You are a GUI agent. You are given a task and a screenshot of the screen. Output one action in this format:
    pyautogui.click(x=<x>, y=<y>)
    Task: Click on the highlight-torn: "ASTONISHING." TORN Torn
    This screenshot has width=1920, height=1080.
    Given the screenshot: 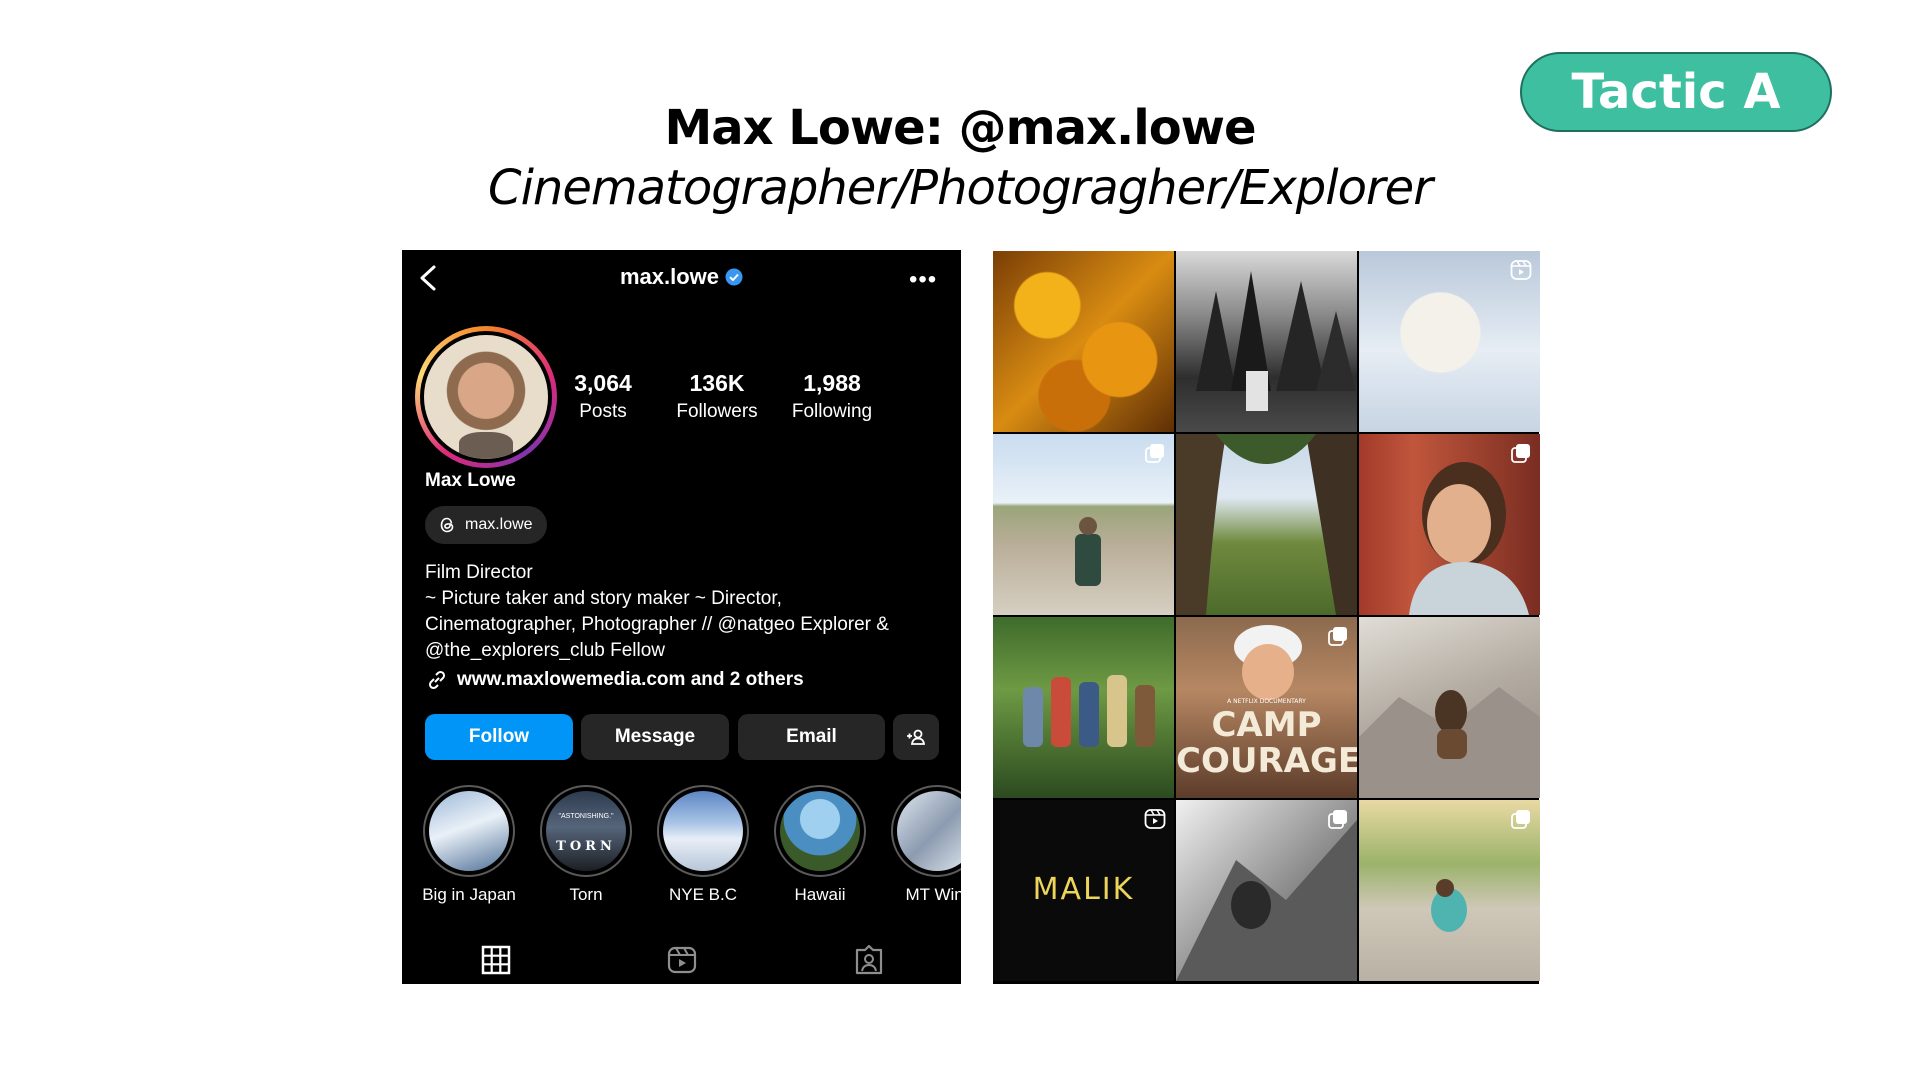 What is the action you would take?
    pyautogui.click(x=586, y=845)
    